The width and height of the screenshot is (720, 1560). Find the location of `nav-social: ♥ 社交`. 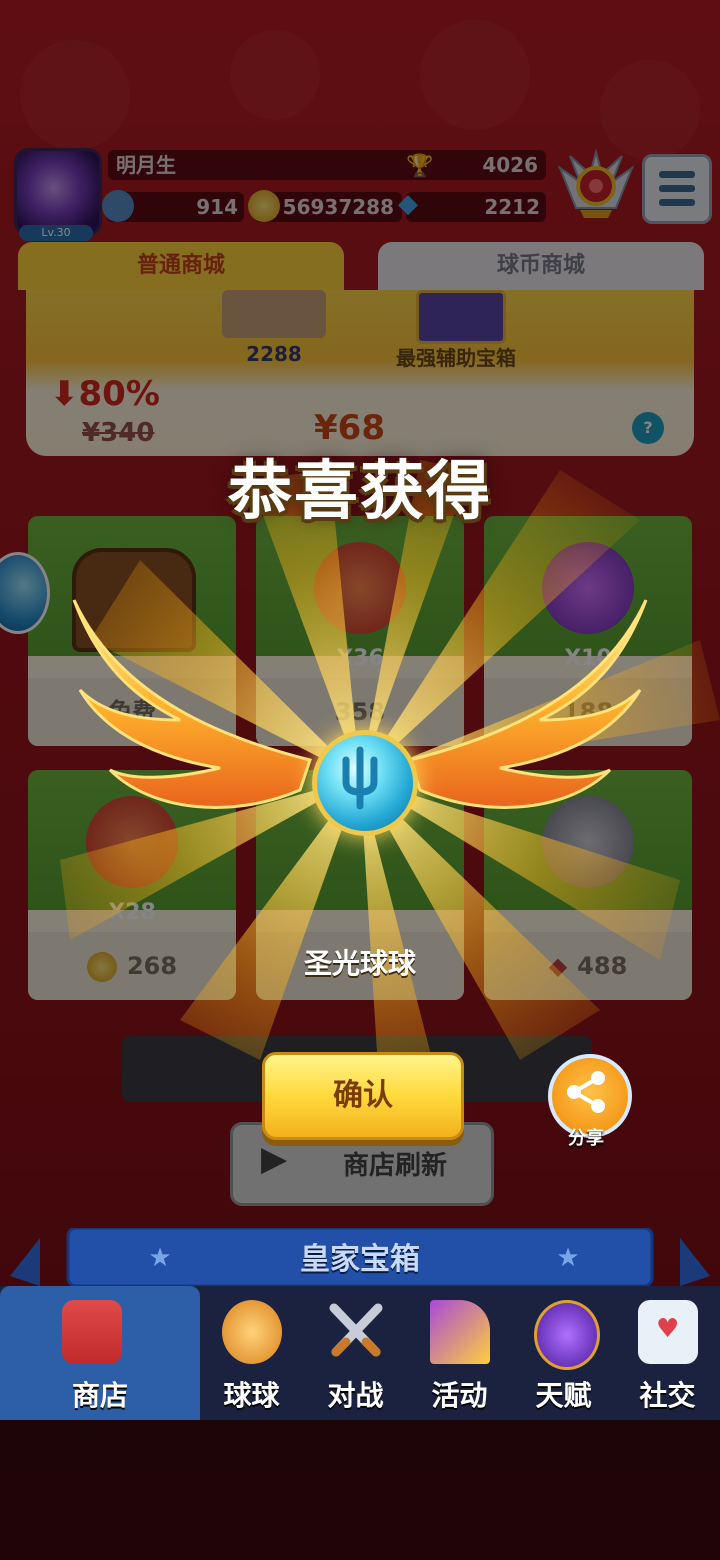

nav-social: ♥ 社交 is located at coordinates (667, 1353).